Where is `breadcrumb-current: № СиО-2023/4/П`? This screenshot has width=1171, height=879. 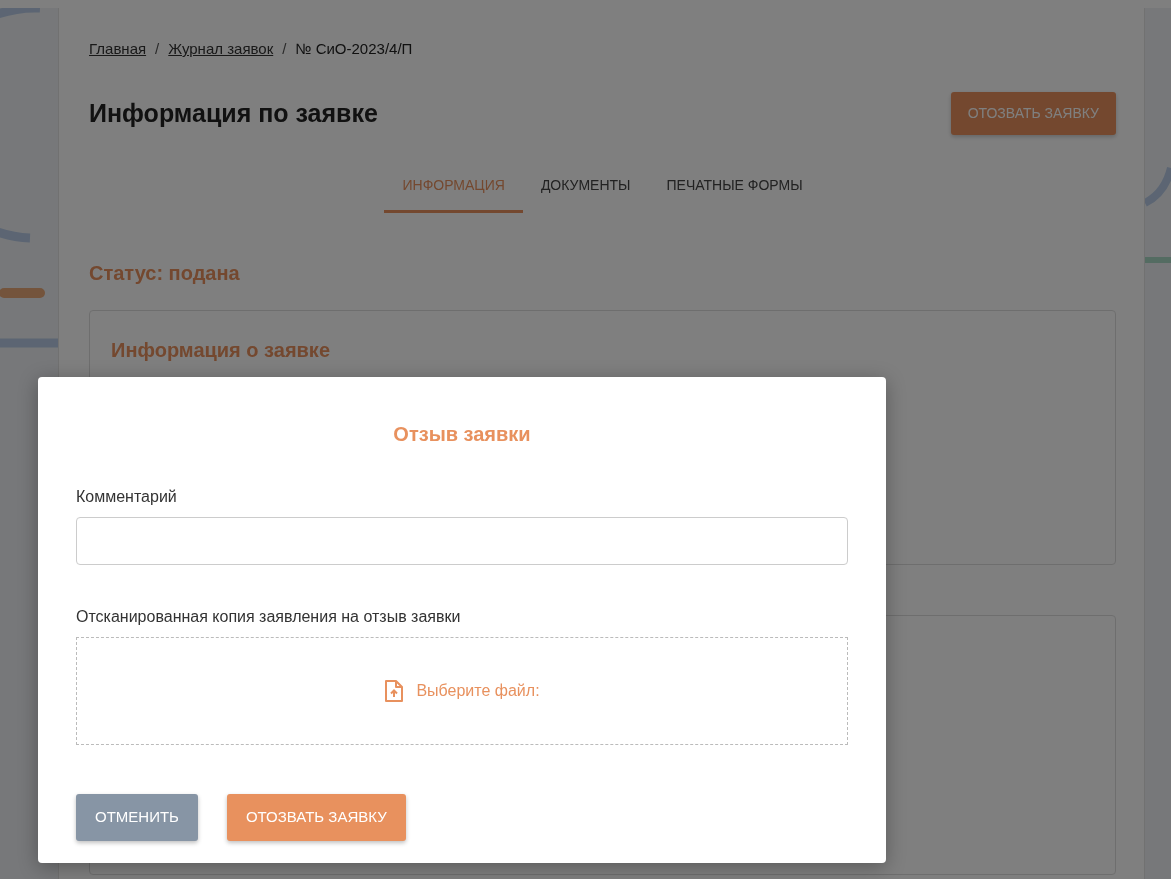
breadcrumb-current: № СиО-2023/4/П is located at coordinates (354, 49).